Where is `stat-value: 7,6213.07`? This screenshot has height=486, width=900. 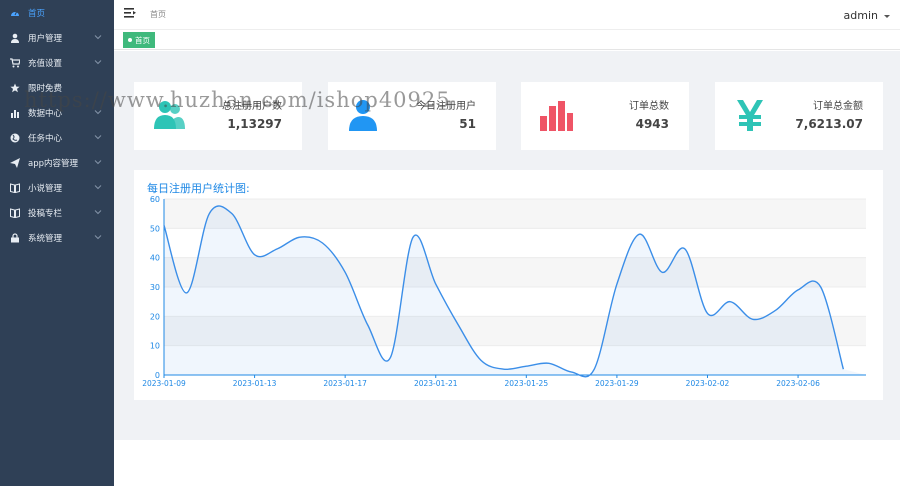 stat-value: 7,6213.07 is located at coordinates (829, 124).